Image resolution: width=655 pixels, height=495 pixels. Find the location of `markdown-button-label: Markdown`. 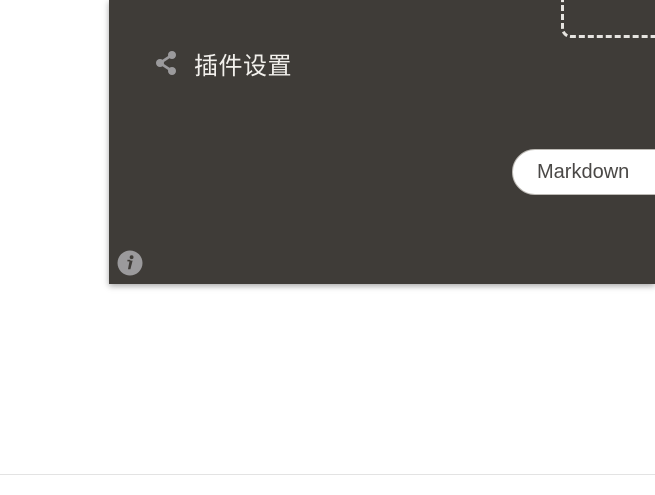

markdown-button-label: Markdown is located at coordinates (583, 171).